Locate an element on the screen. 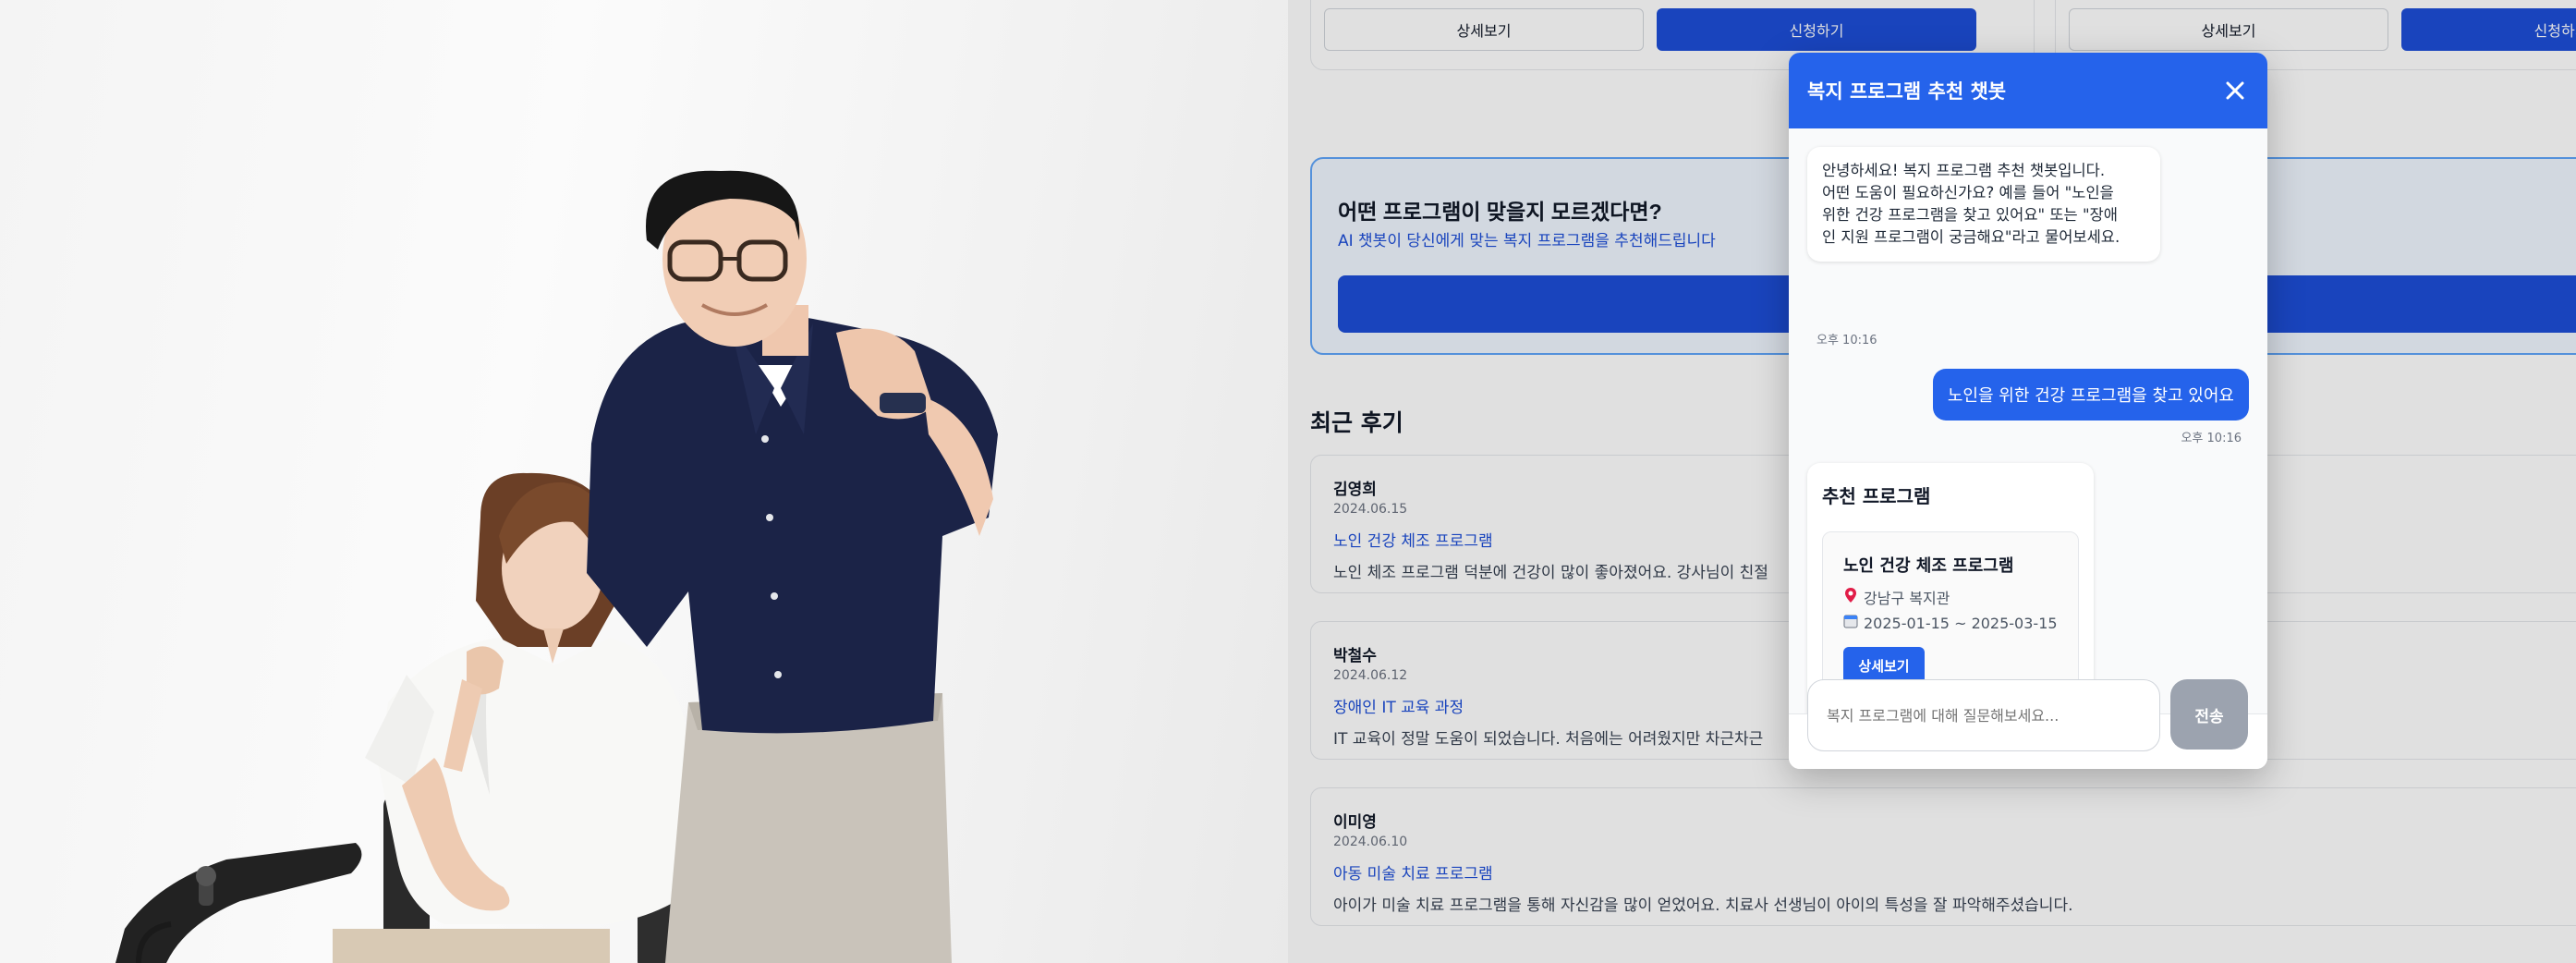 This screenshot has width=2576, height=963. program-location: 강남구 복지관 is located at coordinates (1907, 598).